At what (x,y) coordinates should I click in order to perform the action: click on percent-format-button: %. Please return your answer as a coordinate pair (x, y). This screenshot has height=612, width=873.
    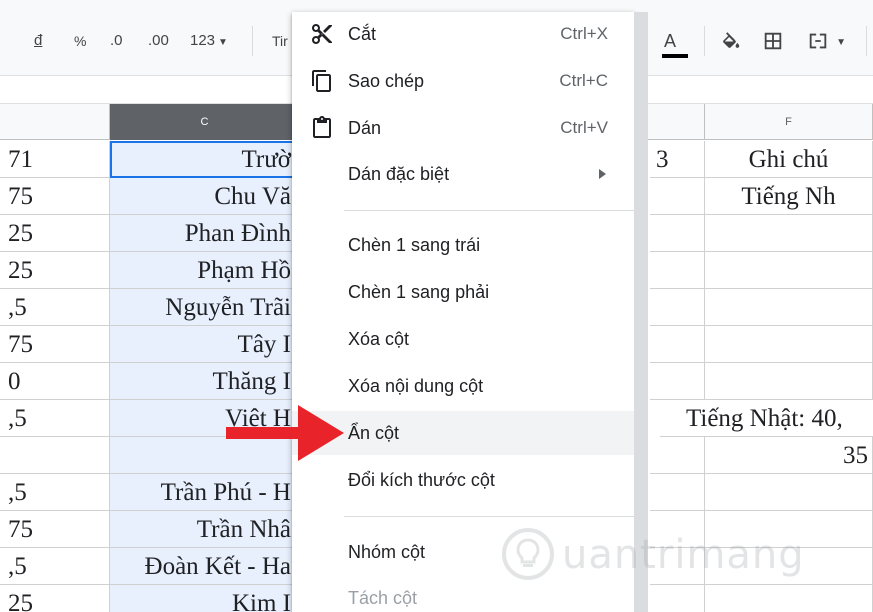
    Looking at the image, I should click on (80, 41).